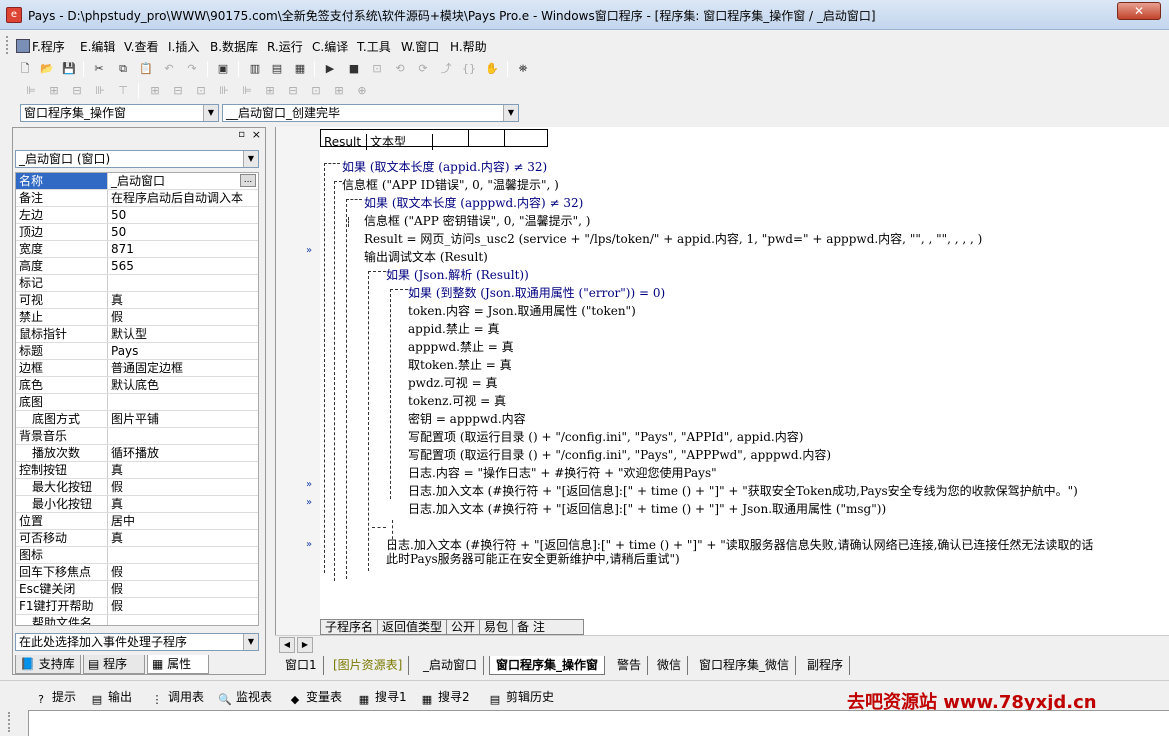 The image size is (1169, 736). What do you see at coordinates (445, 697) in the screenshot?
I see `output-tab: ▦ 搜寻2` at bounding box center [445, 697].